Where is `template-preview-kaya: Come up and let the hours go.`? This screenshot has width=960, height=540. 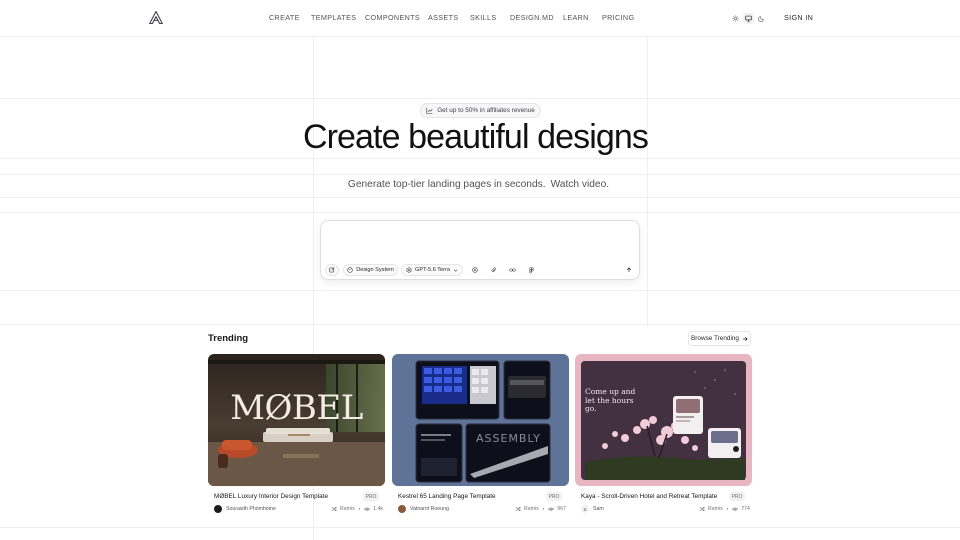
template-preview-kaya: Come up and let the hours go. is located at coordinates (663, 420).